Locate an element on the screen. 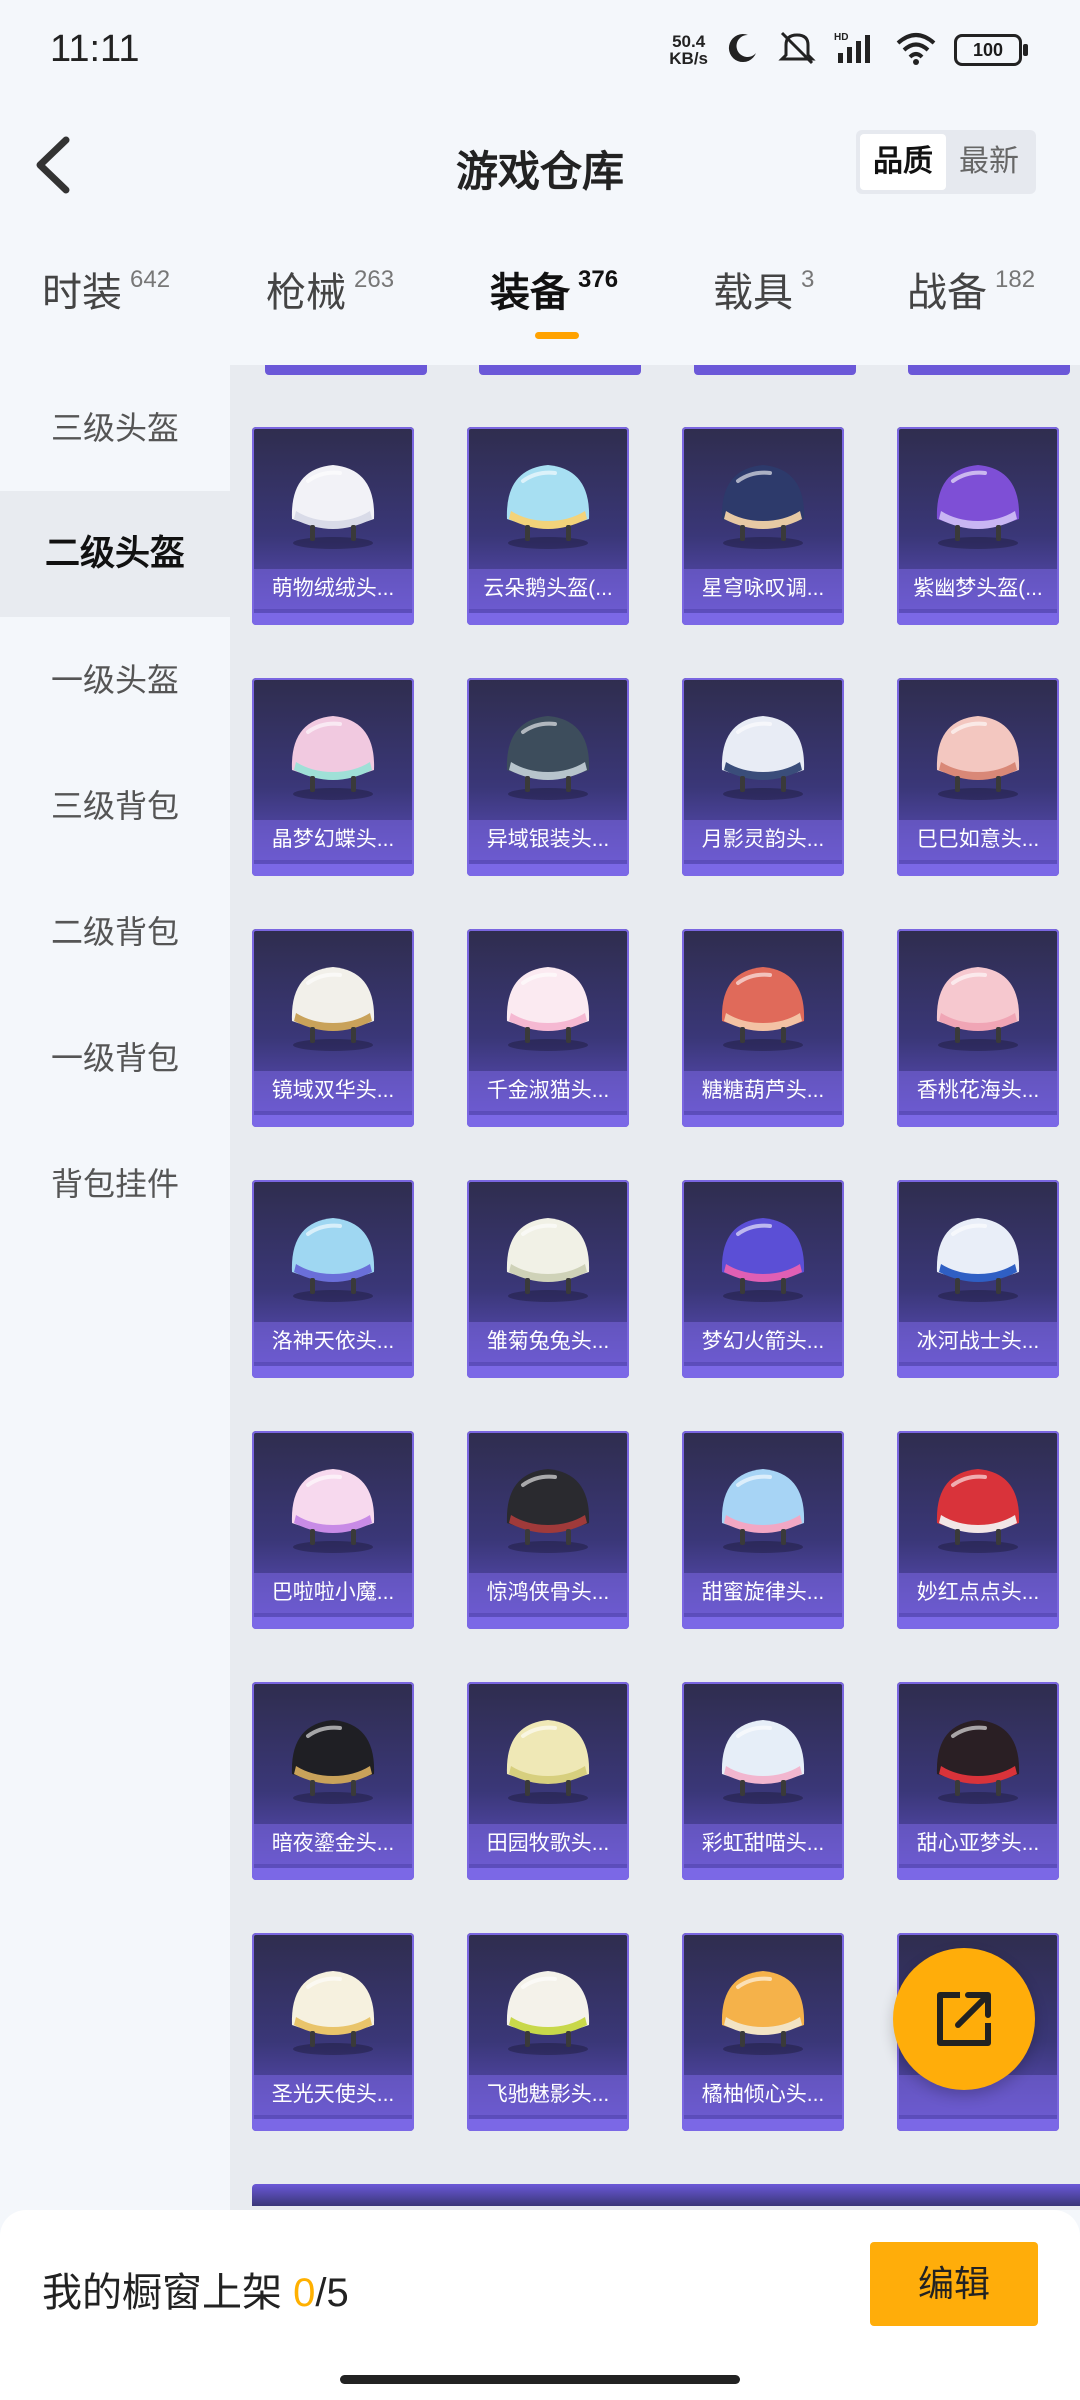  share-icon is located at coordinates (964, 2019).